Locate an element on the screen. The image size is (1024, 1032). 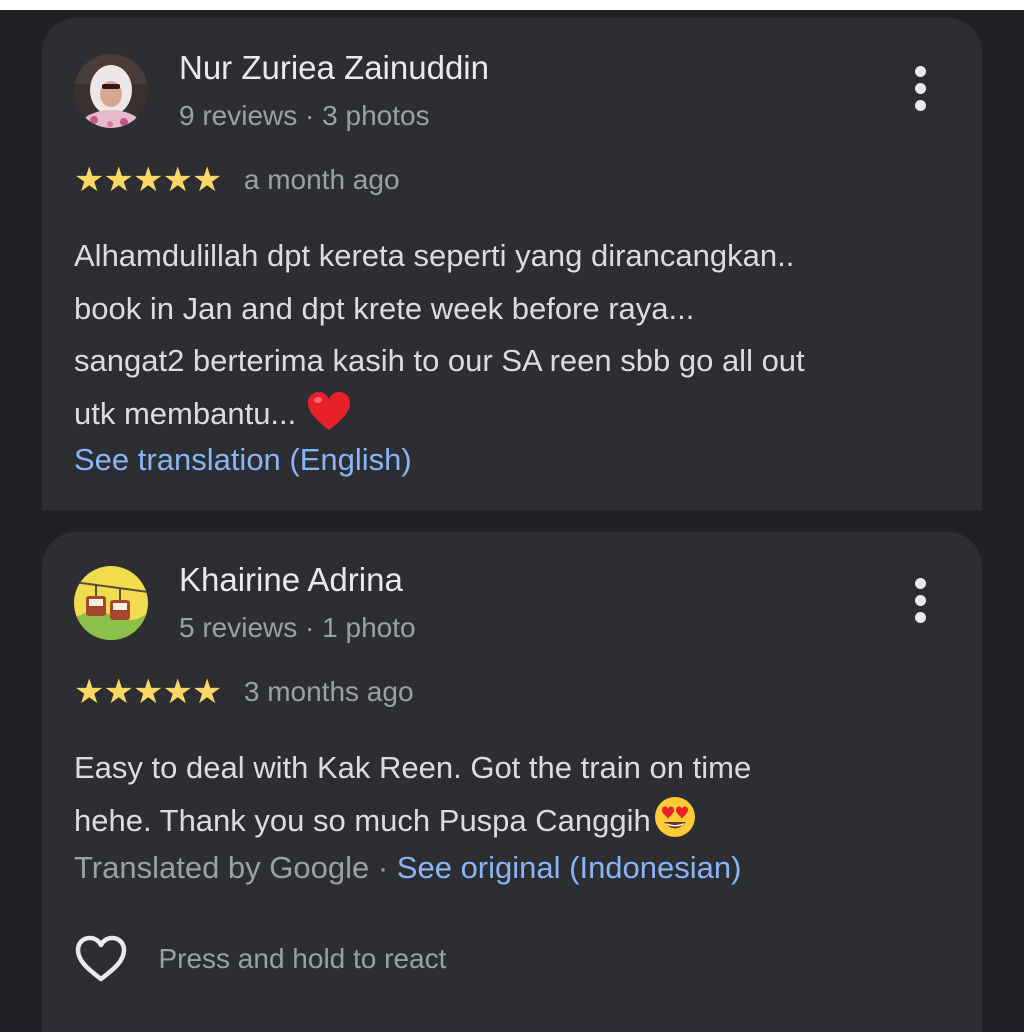
review-text-line: hehe. Thank you so much Puspa Canggih is located at coordinates (524, 825).